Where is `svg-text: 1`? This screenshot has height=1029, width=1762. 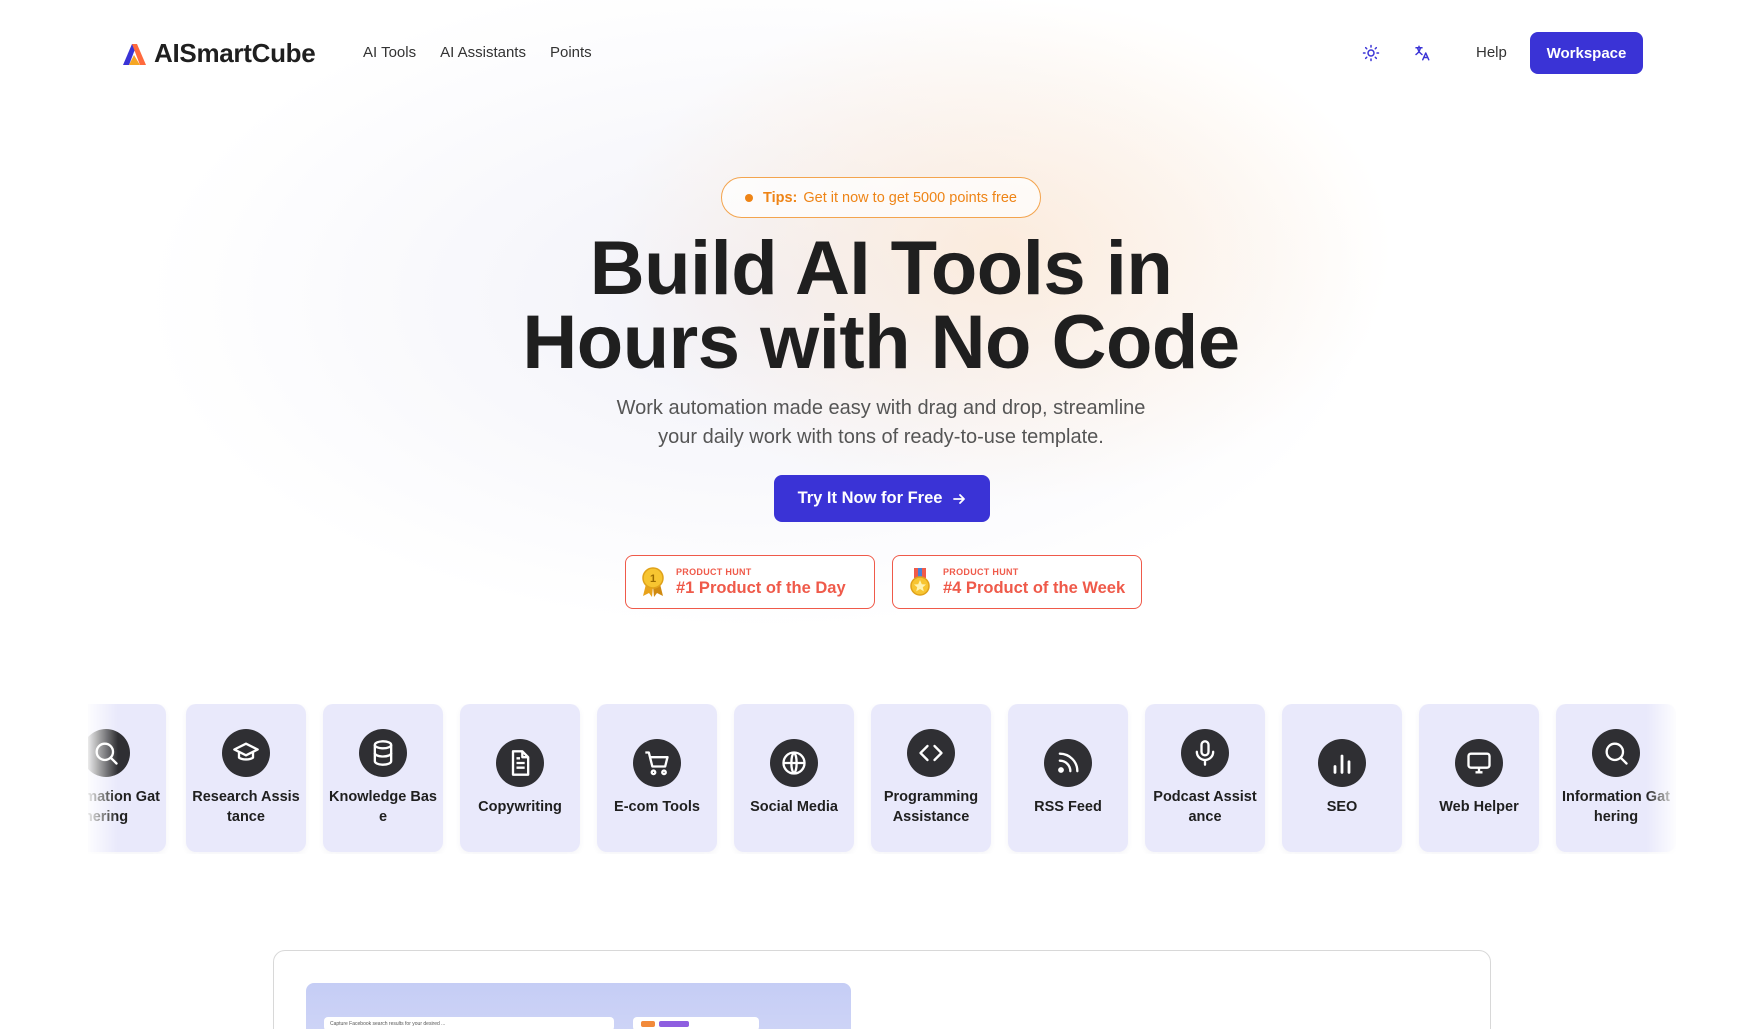
svg-text: 1 is located at coordinates (653, 579).